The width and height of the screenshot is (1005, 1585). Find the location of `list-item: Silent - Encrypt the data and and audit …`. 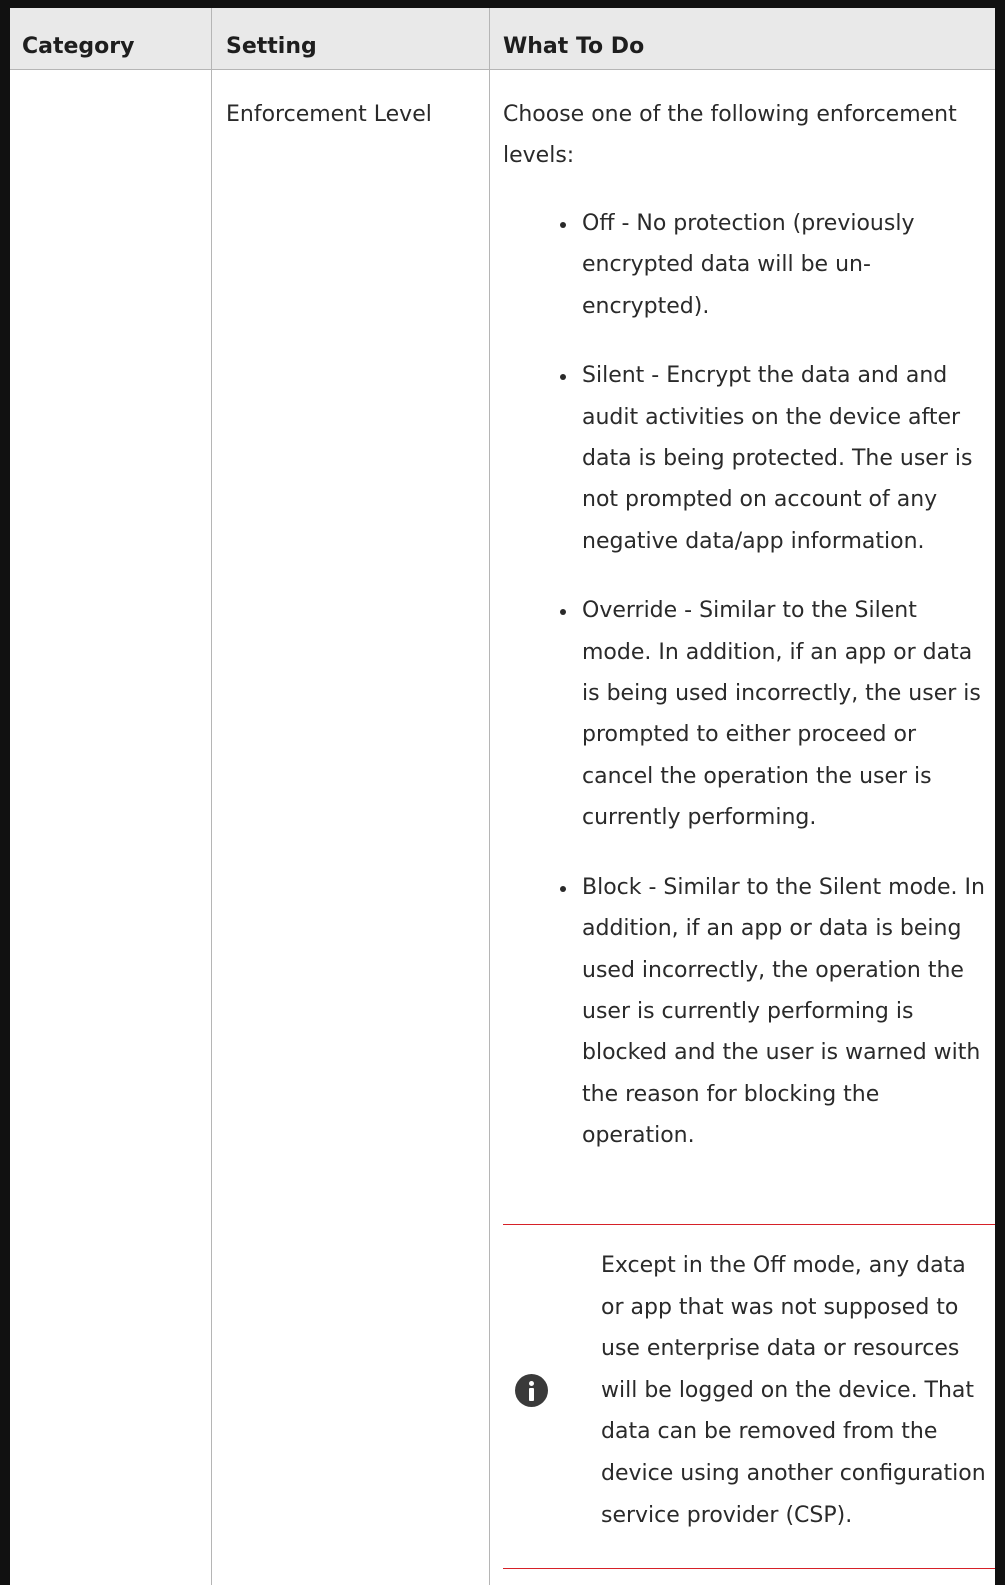

list-item: Silent - Encrypt the data and and audit … is located at coordinates (775, 458).